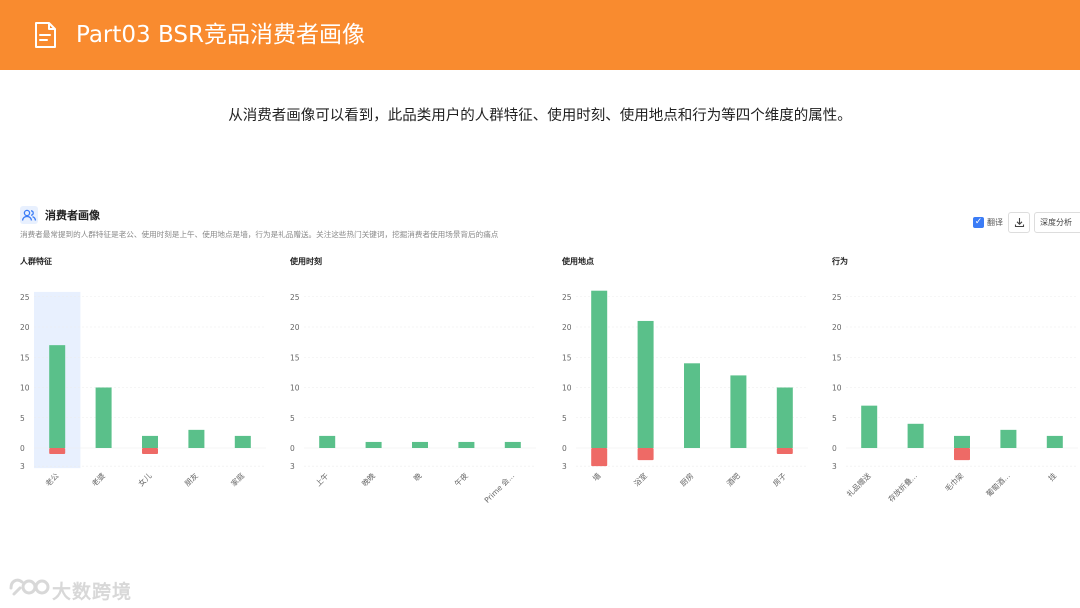  I want to click on brand-logo-icon, so click(29, 587).